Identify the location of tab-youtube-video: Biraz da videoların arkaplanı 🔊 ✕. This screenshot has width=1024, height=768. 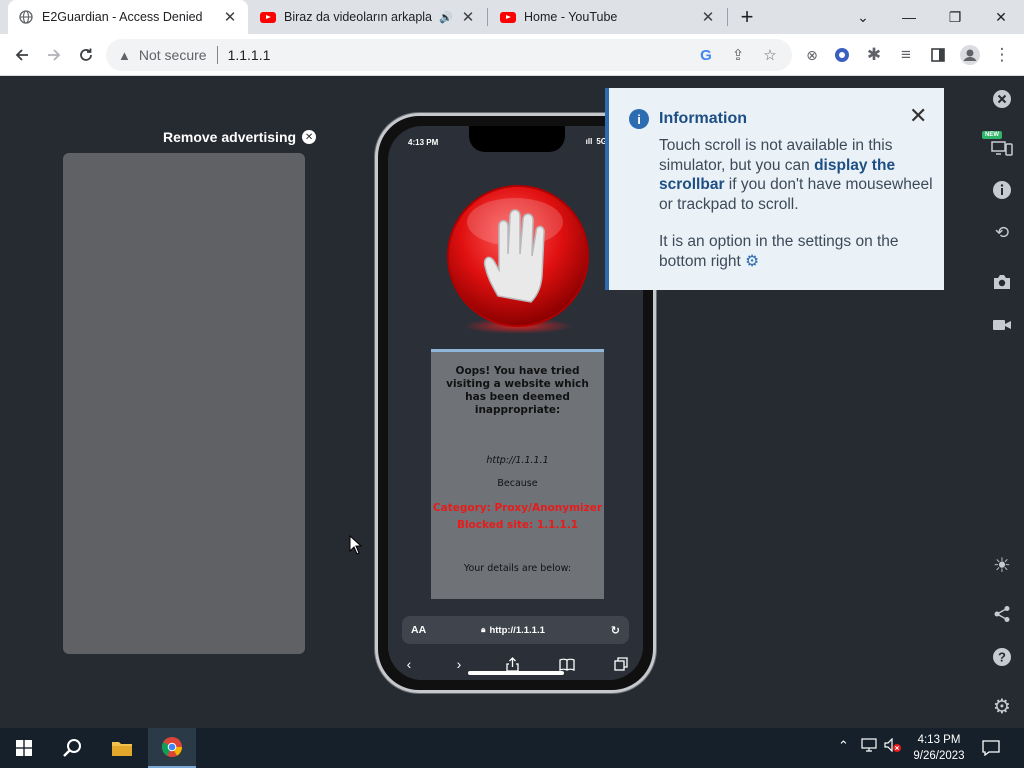
(368, 17).